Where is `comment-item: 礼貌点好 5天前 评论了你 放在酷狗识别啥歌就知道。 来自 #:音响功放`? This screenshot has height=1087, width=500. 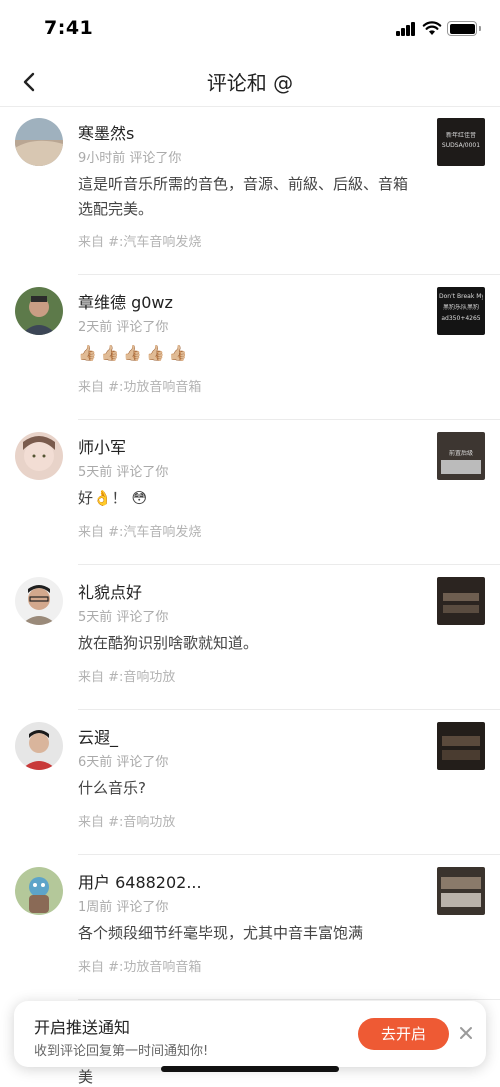
comment-item: 礼貌点好 5天前 评论了你 放在酷狗识别啥歌就知道。 来自 #:音响功放 is located at coordinates (250, 637).